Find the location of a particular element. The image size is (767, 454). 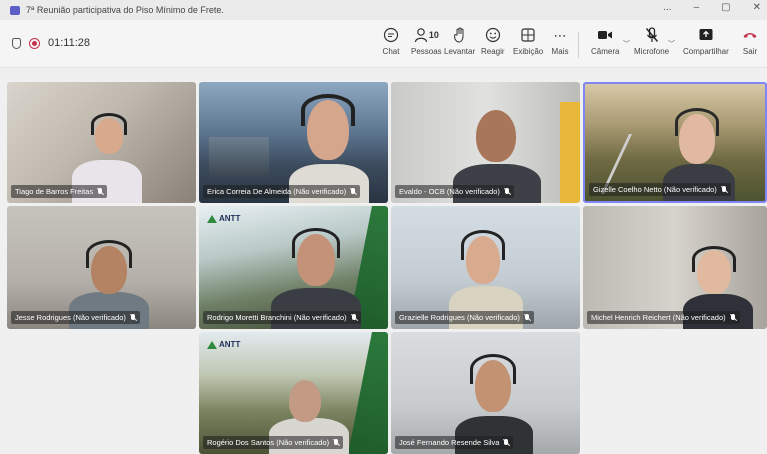

raise-hand-button: Levantar is located at coordinates (459, 41).